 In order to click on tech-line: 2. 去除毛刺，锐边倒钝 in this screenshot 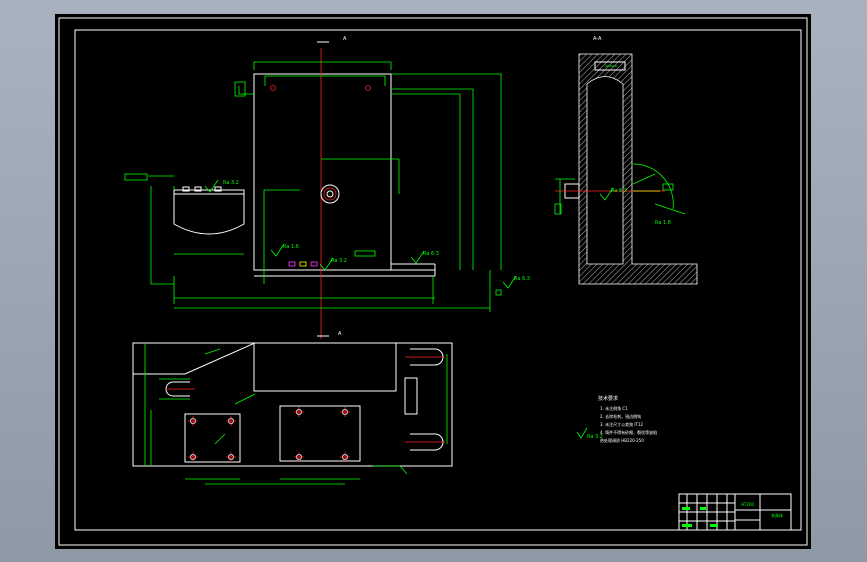, I will do `click(620, 416)`.